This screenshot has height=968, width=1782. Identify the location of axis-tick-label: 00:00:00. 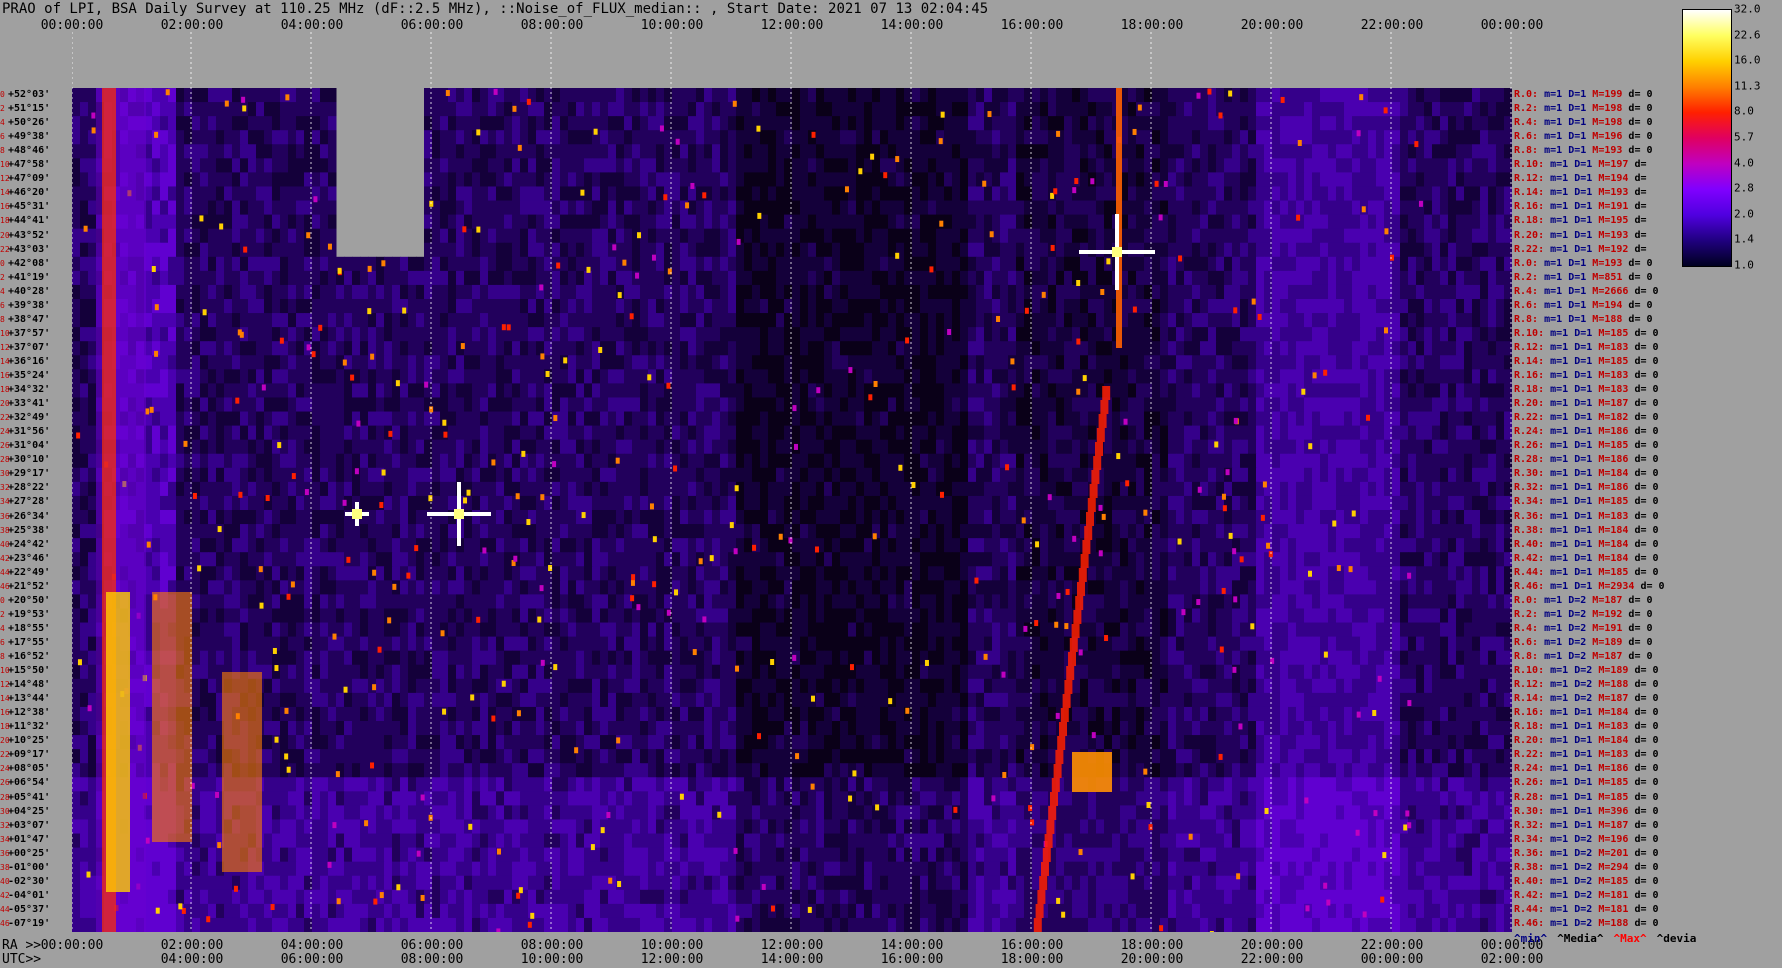
(72, 945).